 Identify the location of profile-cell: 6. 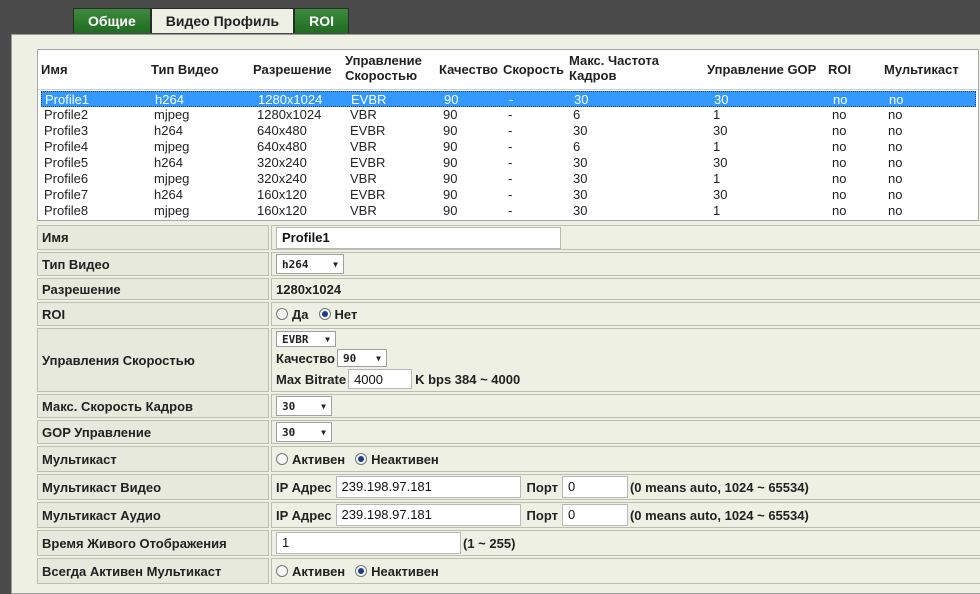
(577, 114).